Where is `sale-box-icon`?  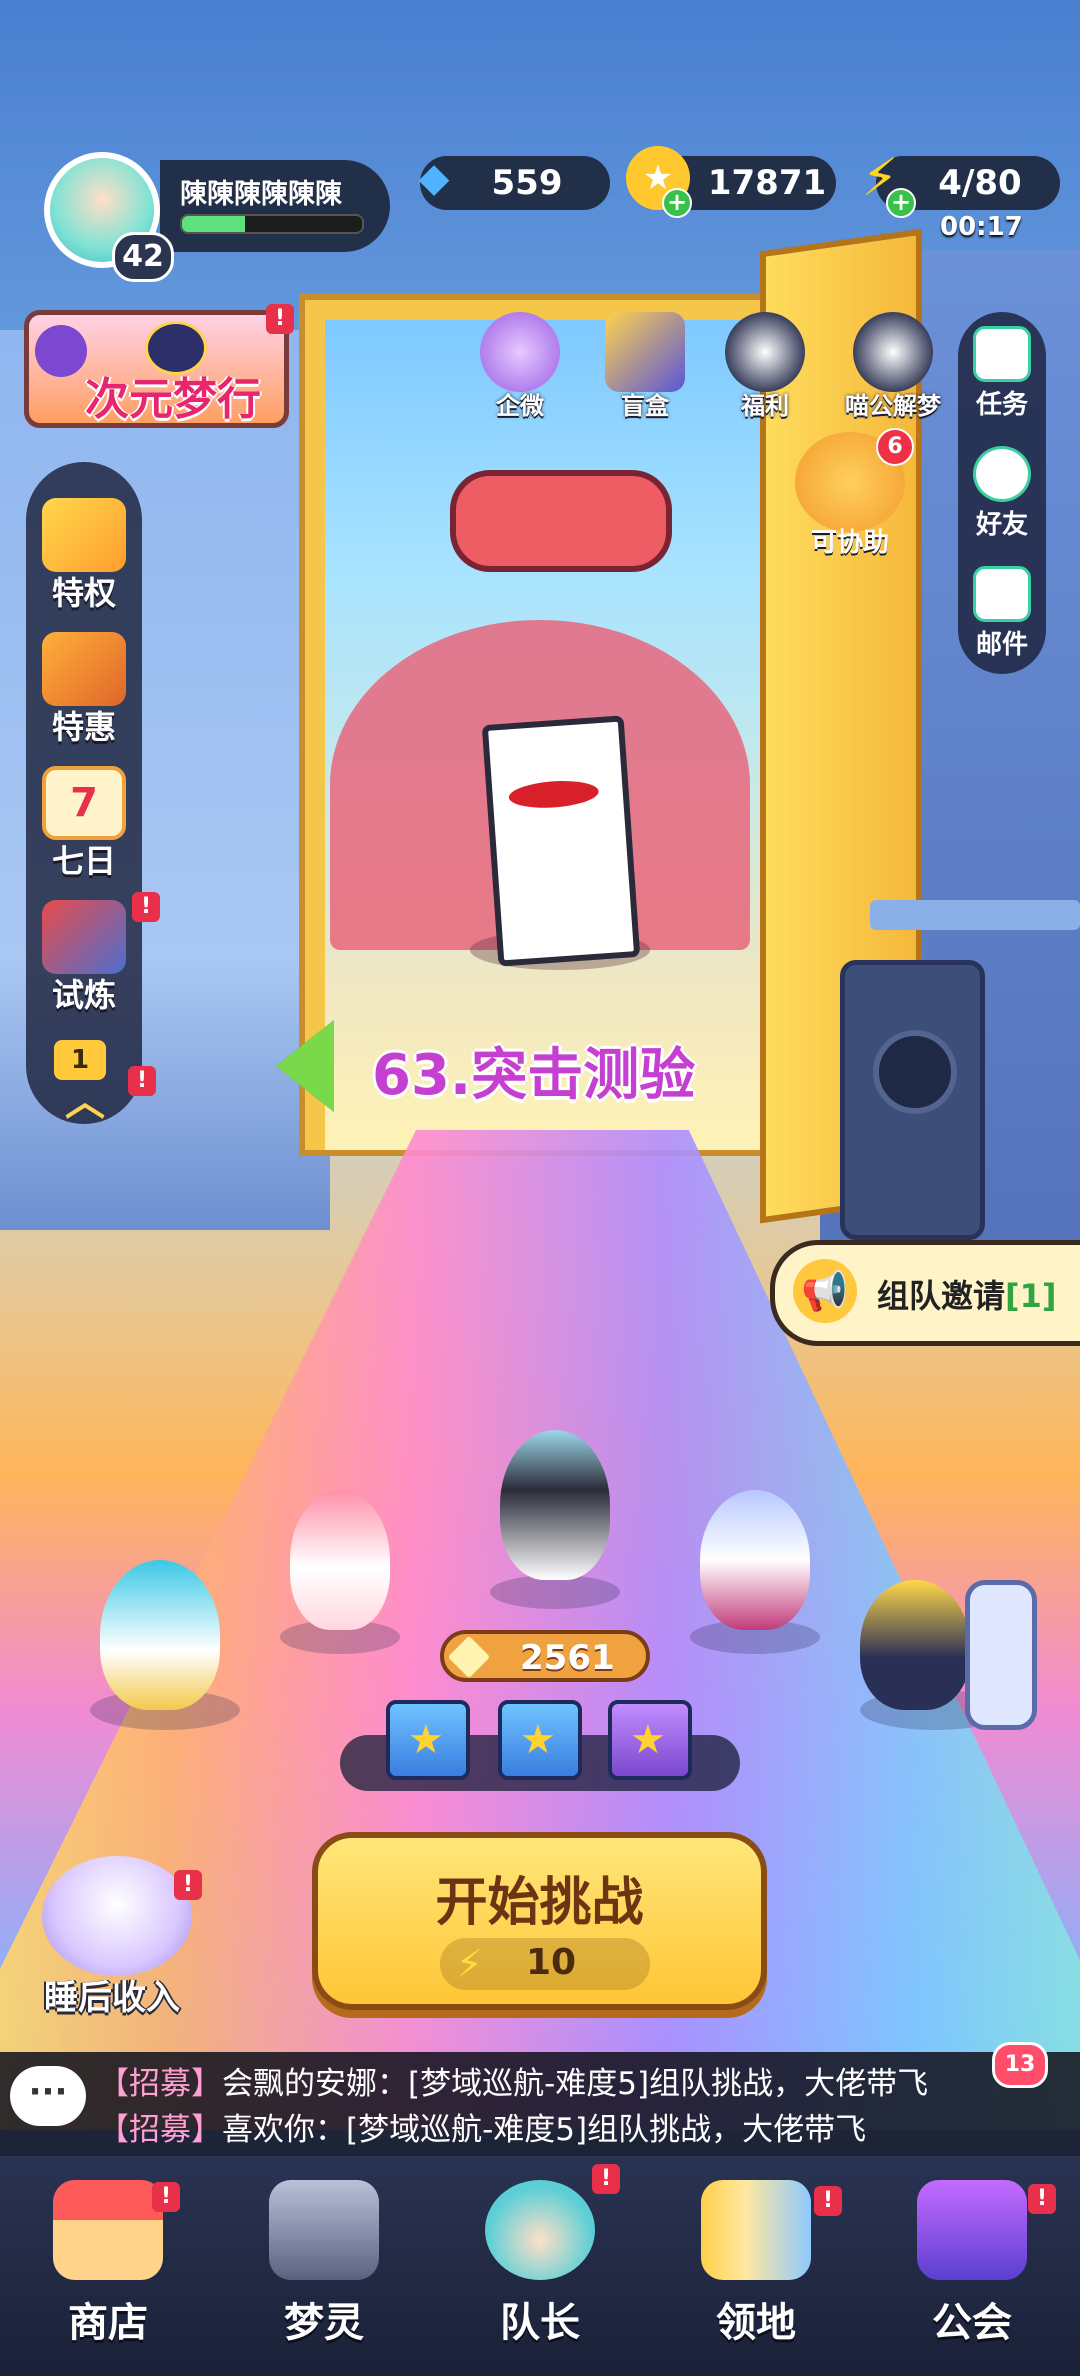
sale-box-icon is located at coordinates (84, 669).